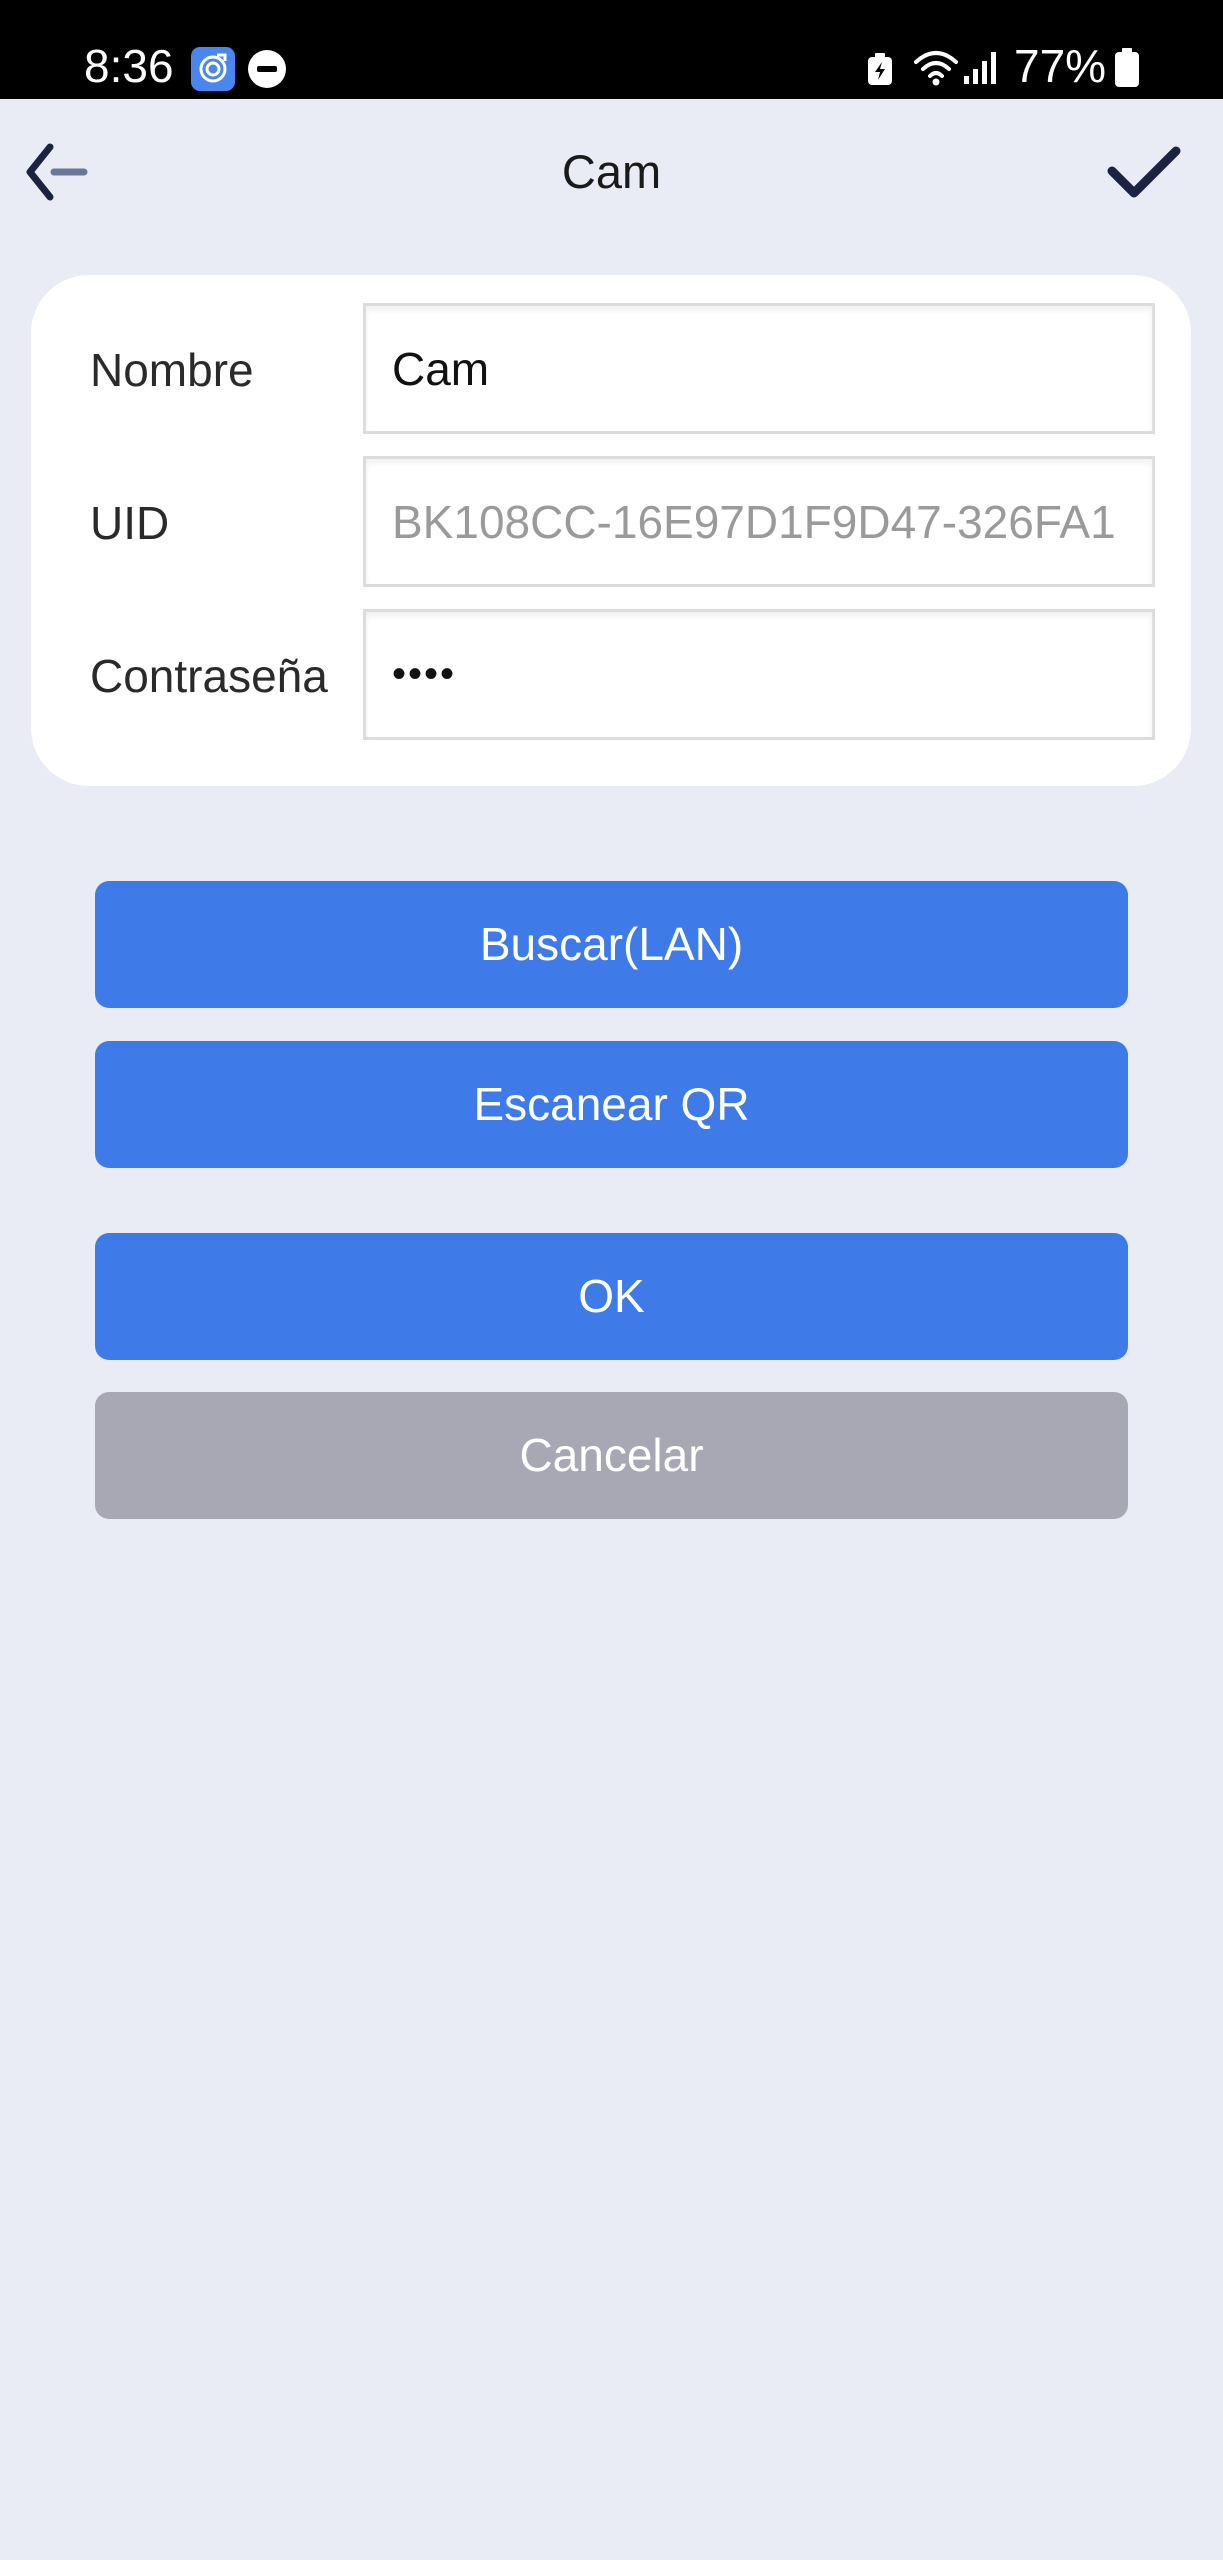 Image resolution: width=1223 pixels, height=2560 pixels. What do you see at coordinates (611, 1296) in the screenshot?
I see `ok-button: OK` at bounding box center [611, 1296].